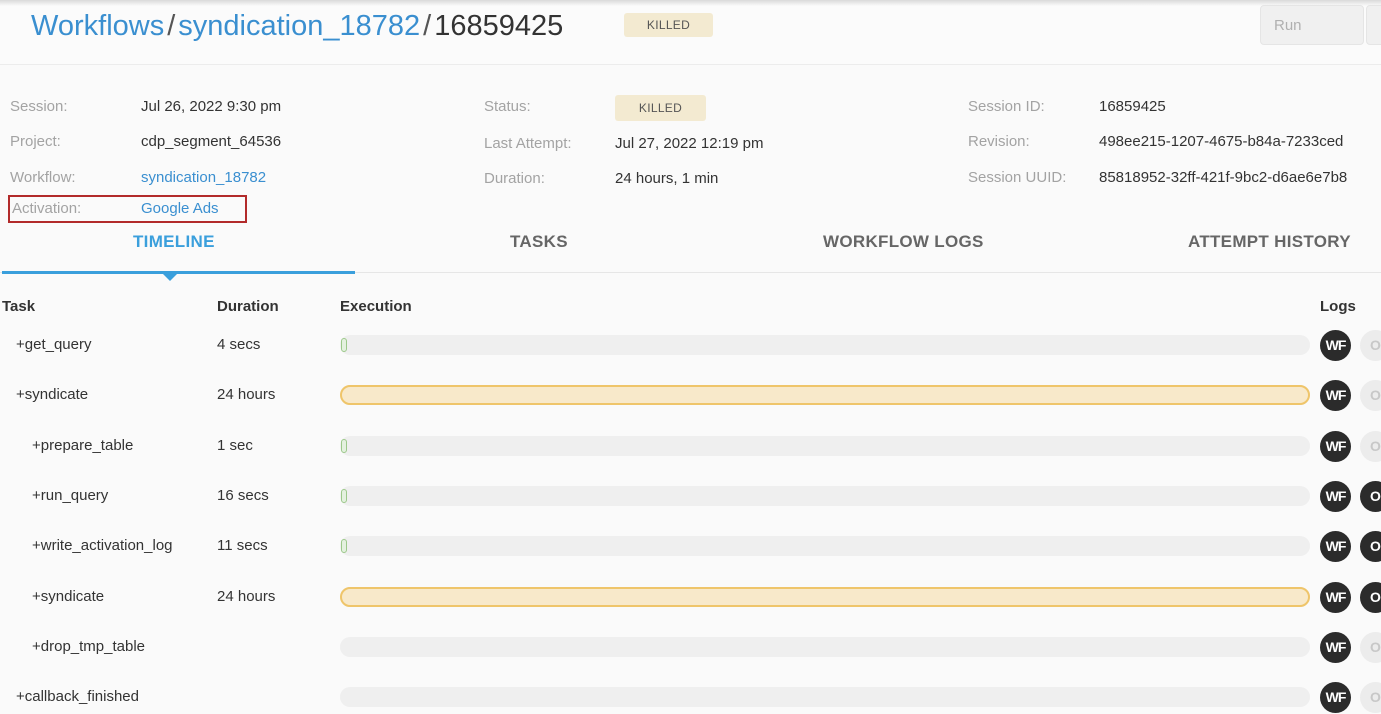 The width and height of the screenshot is (1381, 714). I want to click on tab-attempt-history: ATTEMPT HISTORY, so click(1269, 242).